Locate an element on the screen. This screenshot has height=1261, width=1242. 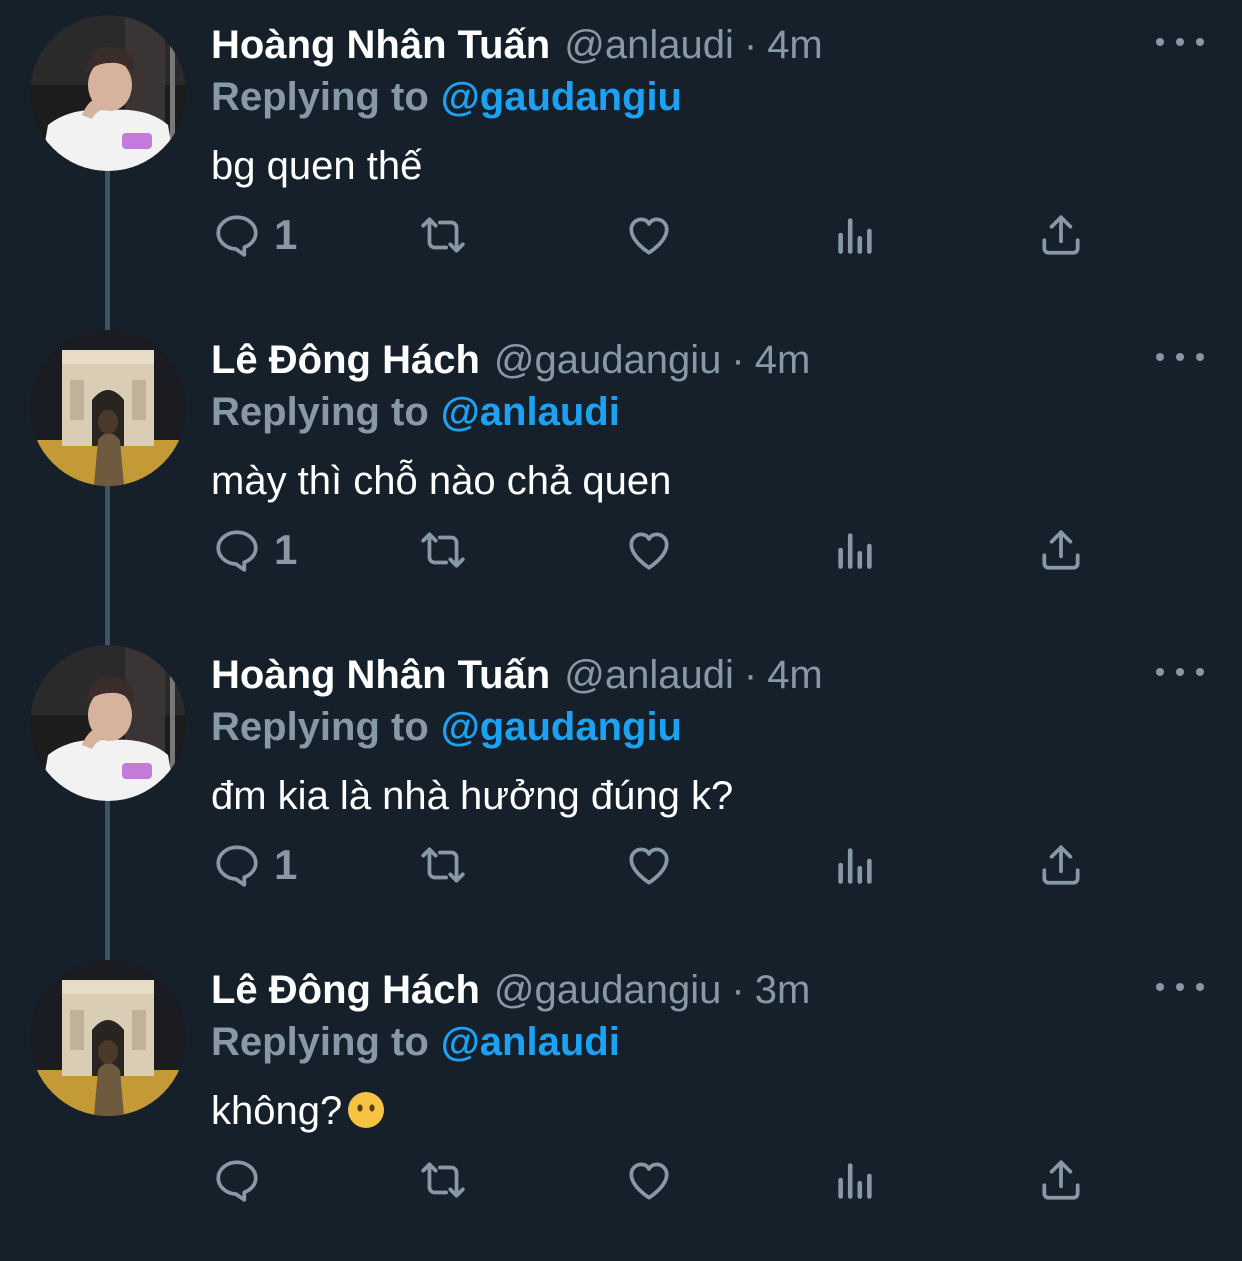
tweet-text: bg quen thế is located at coordinates (317, 166).